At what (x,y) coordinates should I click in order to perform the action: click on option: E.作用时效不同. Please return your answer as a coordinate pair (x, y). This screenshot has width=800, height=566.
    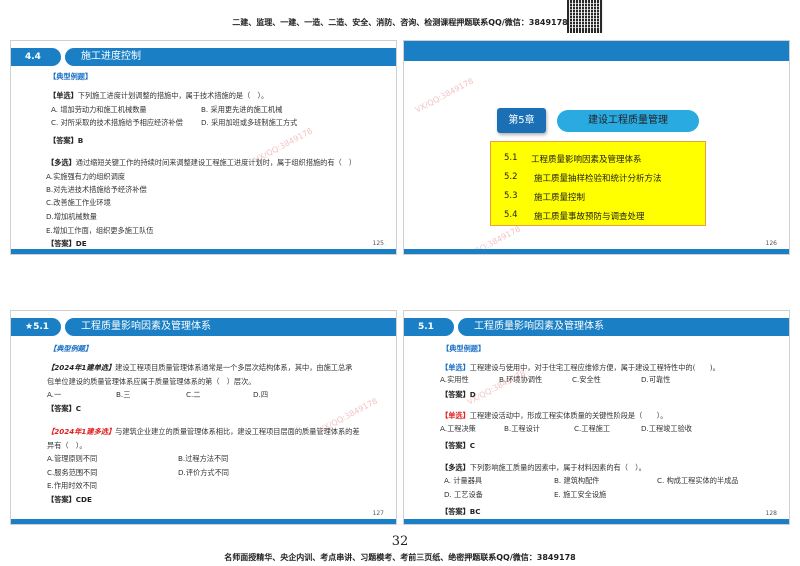
    Looking at the image, I should click on (72, 485).